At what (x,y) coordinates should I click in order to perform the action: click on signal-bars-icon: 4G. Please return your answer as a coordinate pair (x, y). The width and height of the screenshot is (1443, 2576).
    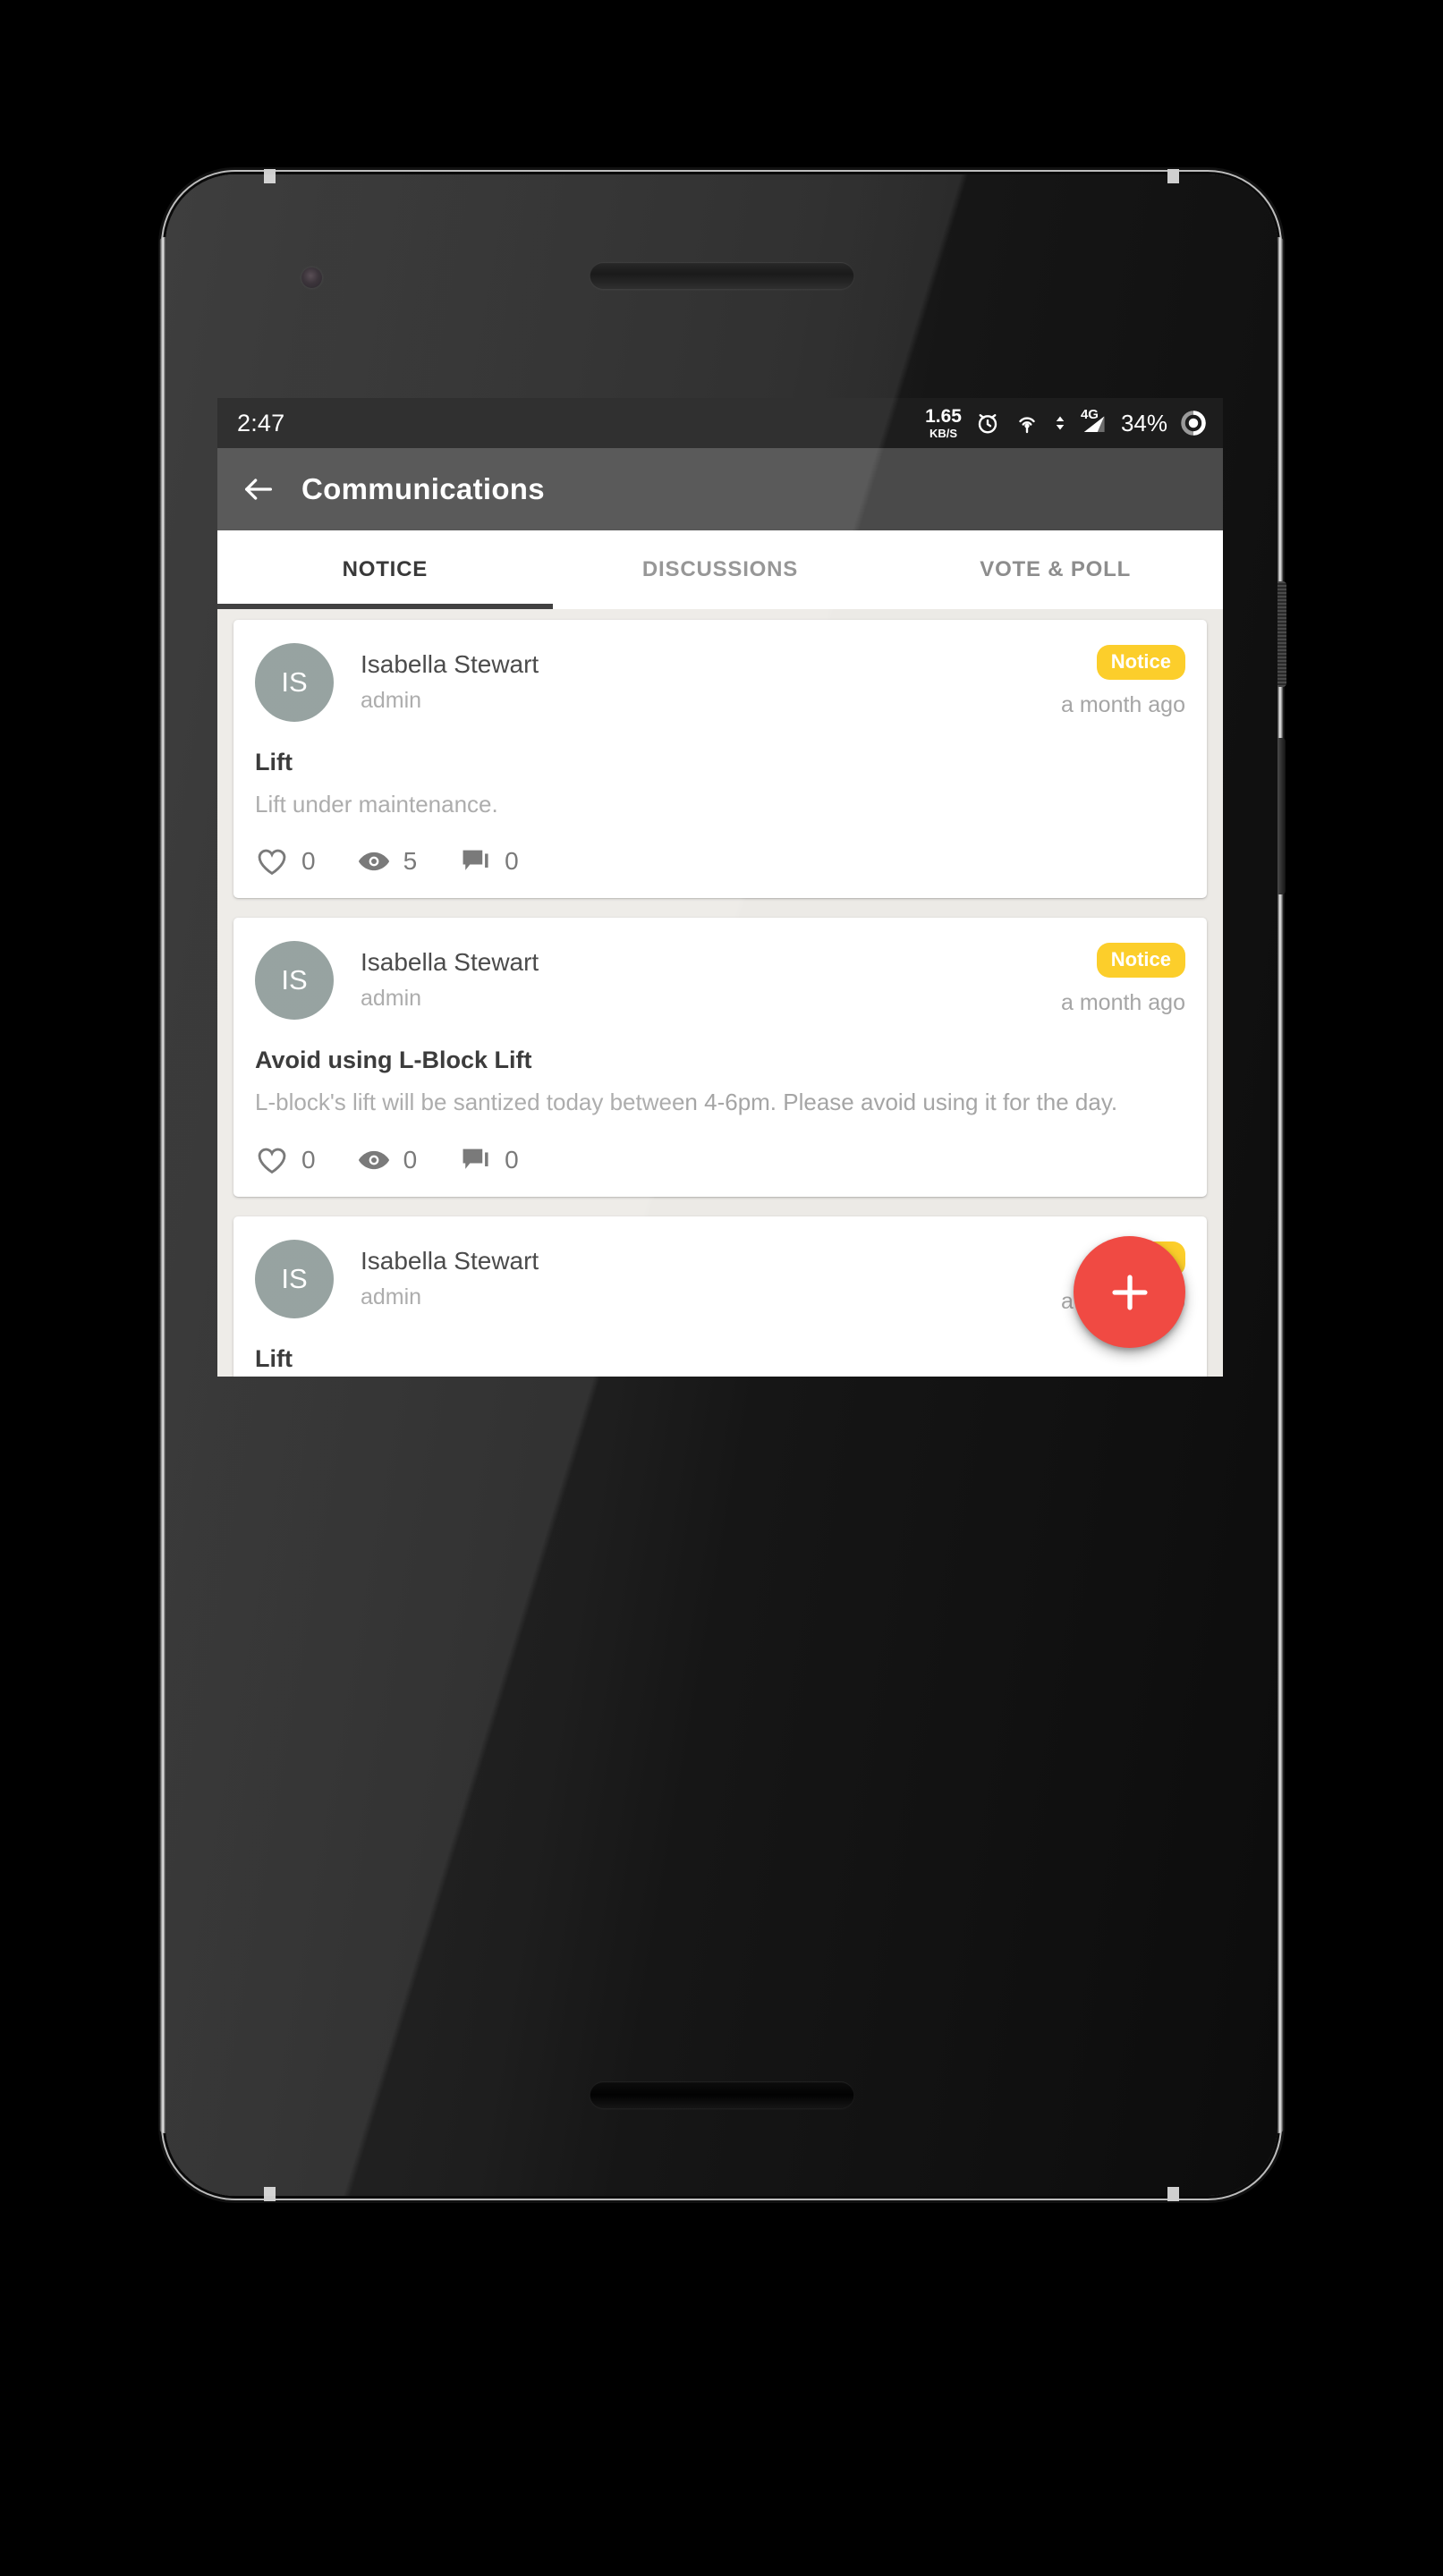
    Looking at the image, I should click on (1094, 421).